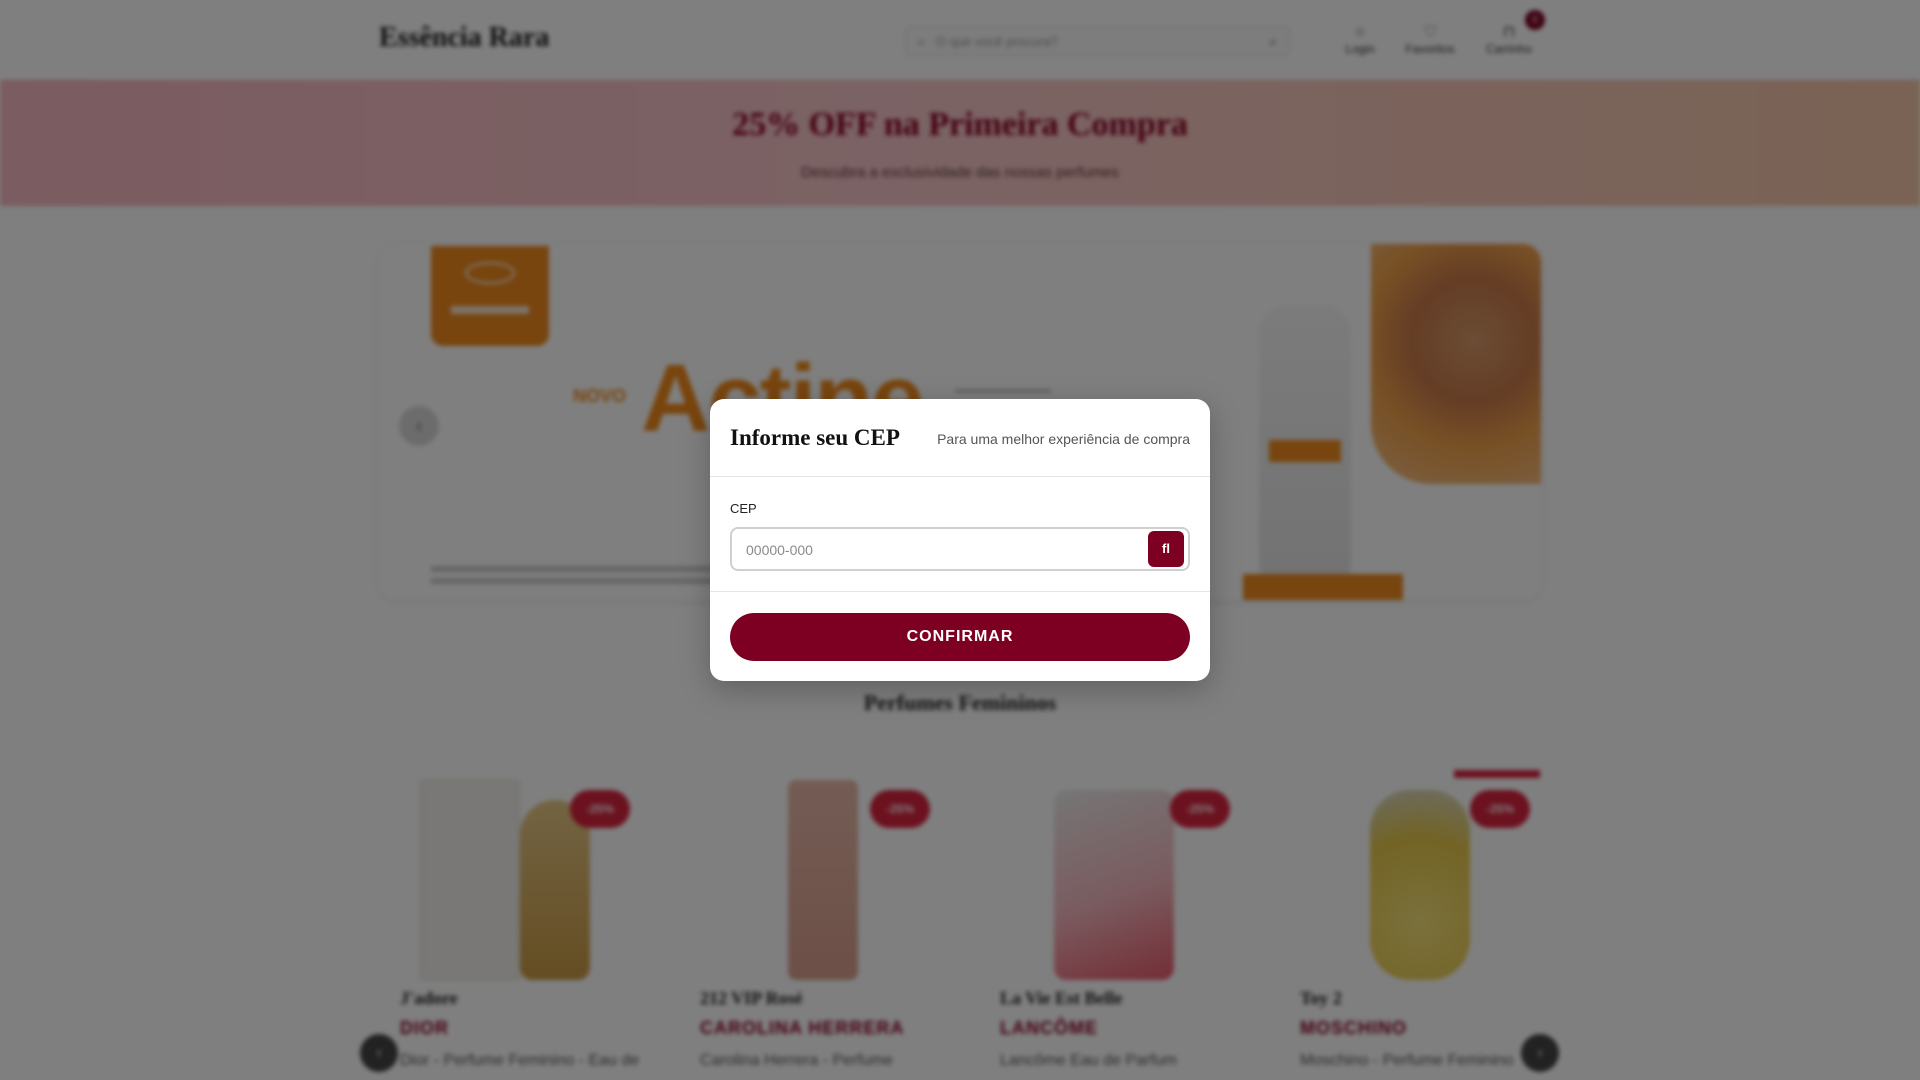 The width and height of the screenshot is (1920, 1080). I want to click on cep-field: fl, so click(960, 549).